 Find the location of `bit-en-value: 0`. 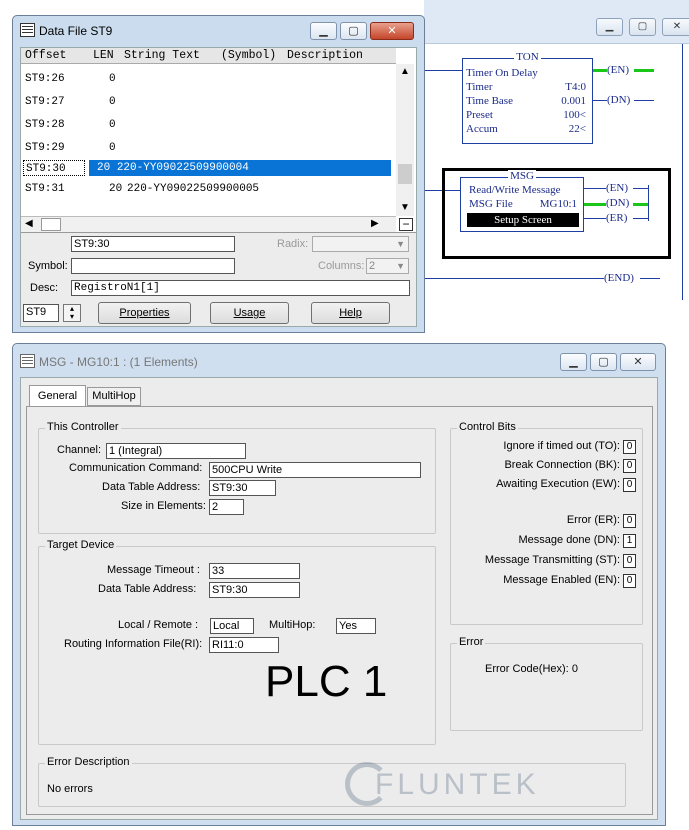

bit-en-value: 0 is located at coordinates (629, 581).